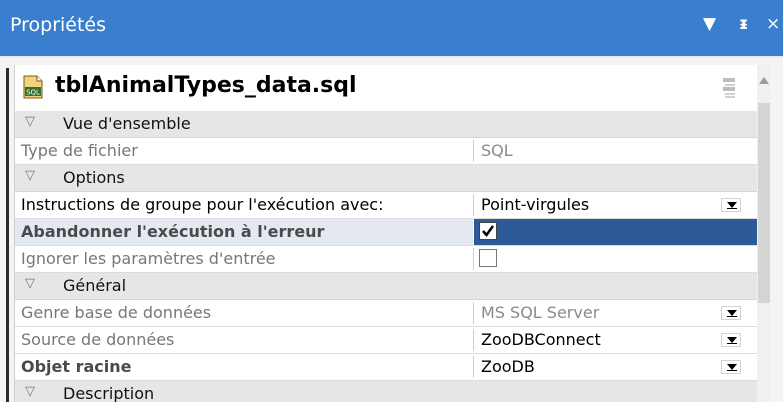 The image size is (783, 402). Describe the element at coordinates (729, 88) in the screenshot. I see `categorized-sort-icon` at that location.